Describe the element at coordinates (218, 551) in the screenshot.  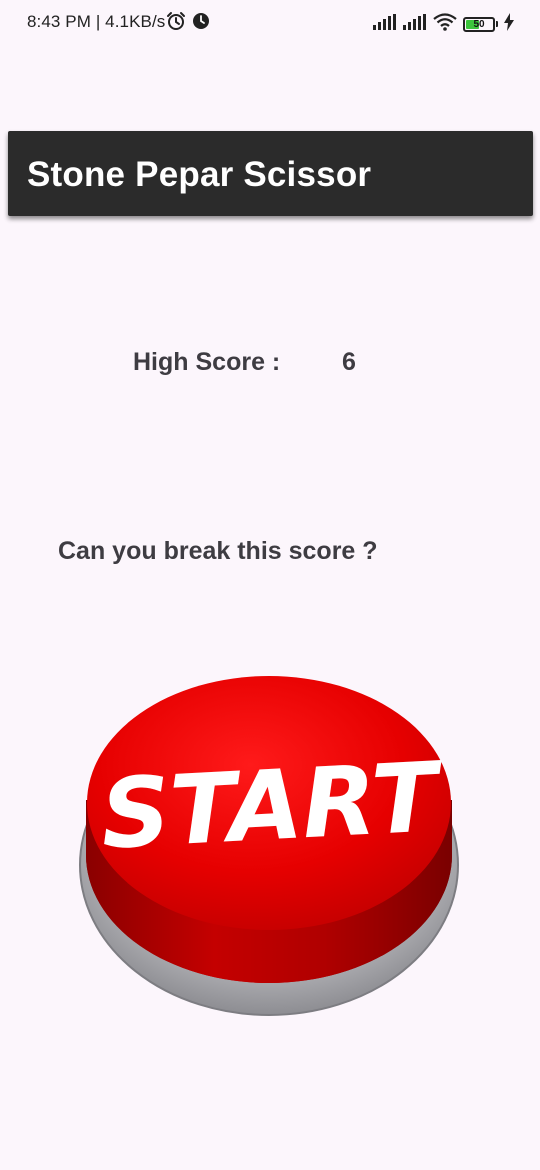
I see `challenge-text: Can you break this score ?` at that location.